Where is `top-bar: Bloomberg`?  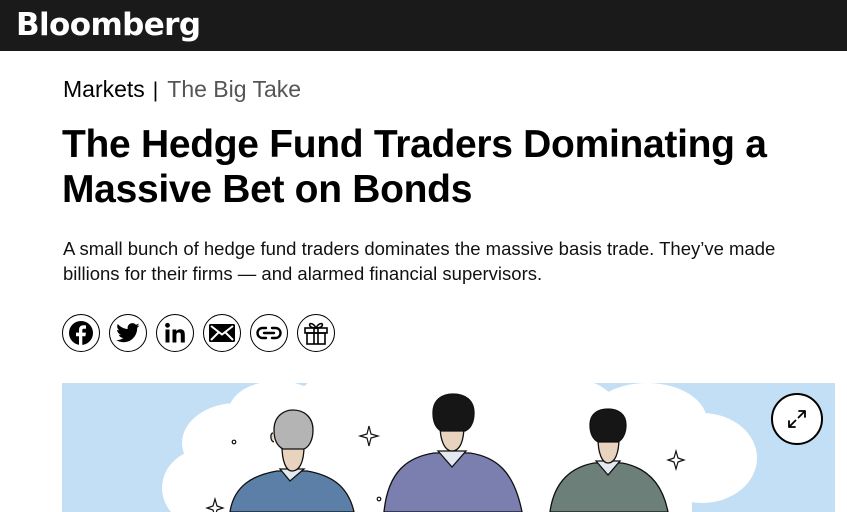 top-bar: Bloomberg is located at coordinates (423, 25).